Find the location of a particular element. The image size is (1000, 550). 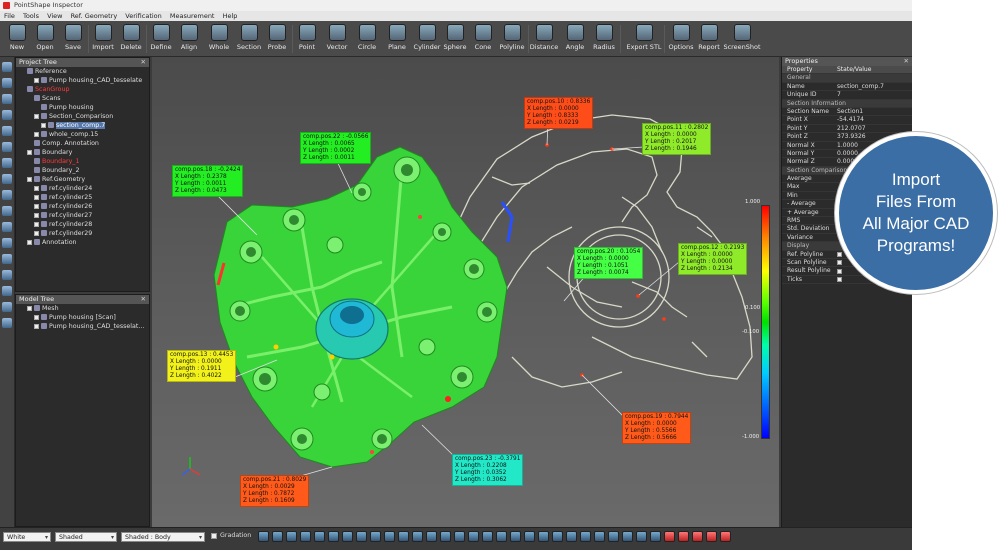

project-tree-item: section_comp.7 is located at coordinates (82, 125).